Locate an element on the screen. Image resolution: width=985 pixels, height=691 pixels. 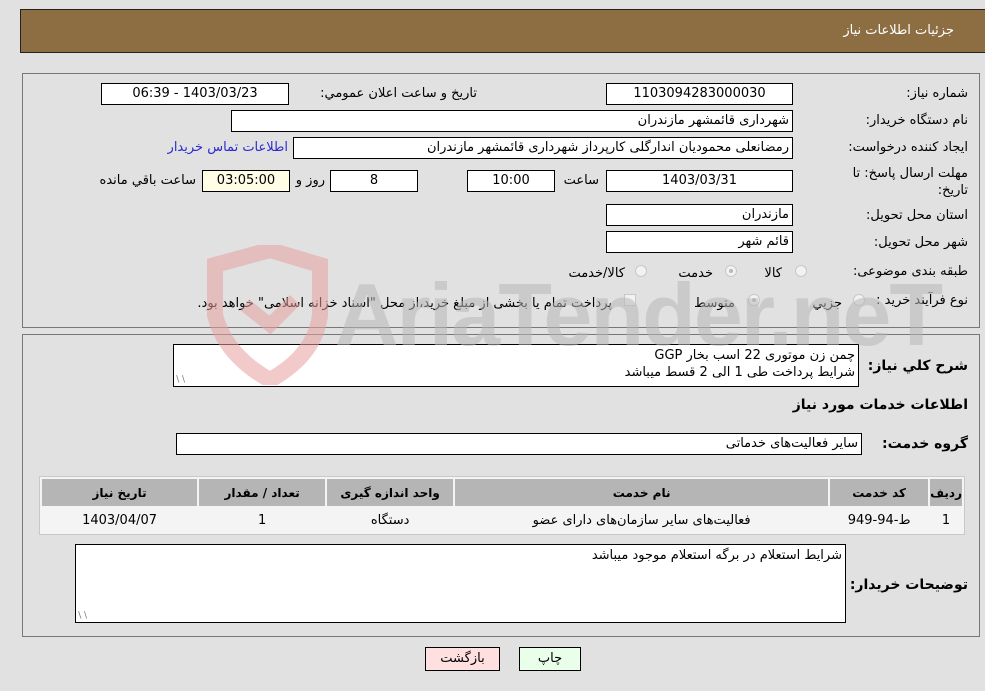
buyer-contact-link: اطلاعات تماس خریدار is located at coordinates (228, 147).